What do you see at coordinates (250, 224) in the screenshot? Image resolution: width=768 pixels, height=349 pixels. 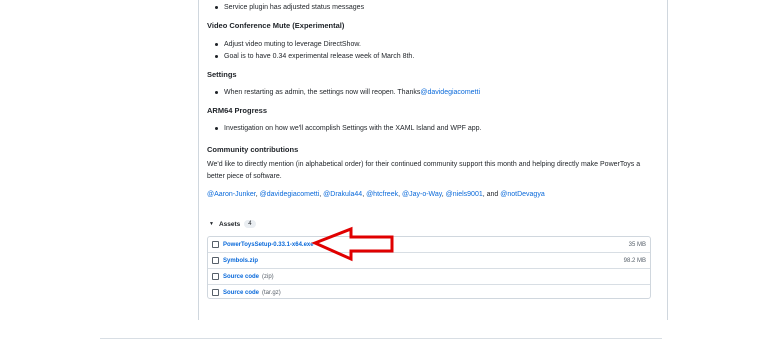 I see `assets-count-badge: 4` at bounding box center [250, 224].